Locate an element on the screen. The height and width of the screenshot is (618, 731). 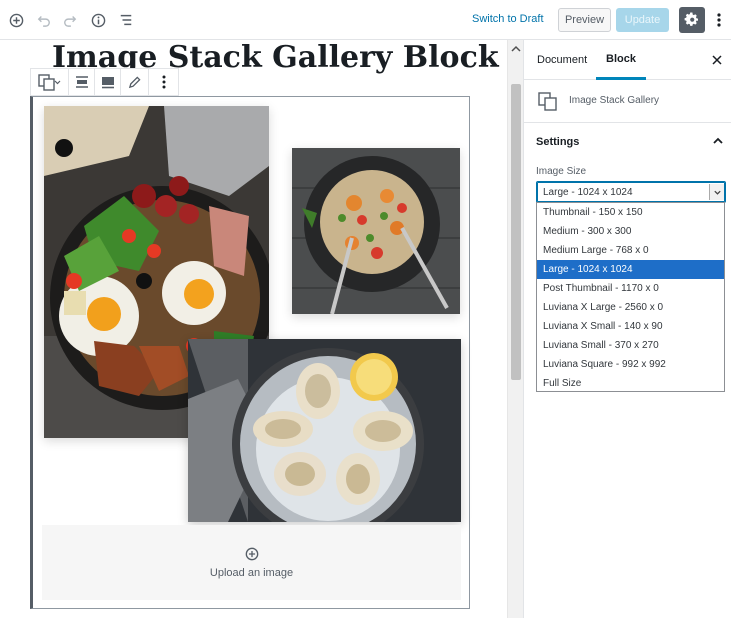
align-full-button is located at coordinates (108, 82).